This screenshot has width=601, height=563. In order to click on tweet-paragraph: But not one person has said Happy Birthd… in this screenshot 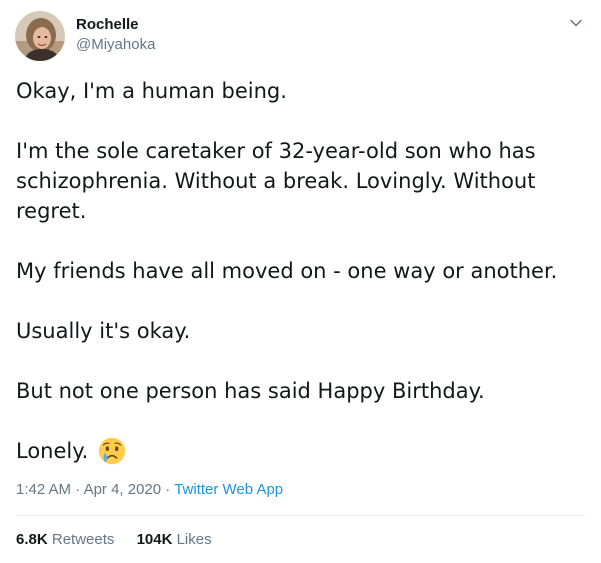, I will do `click(250, 391)`.